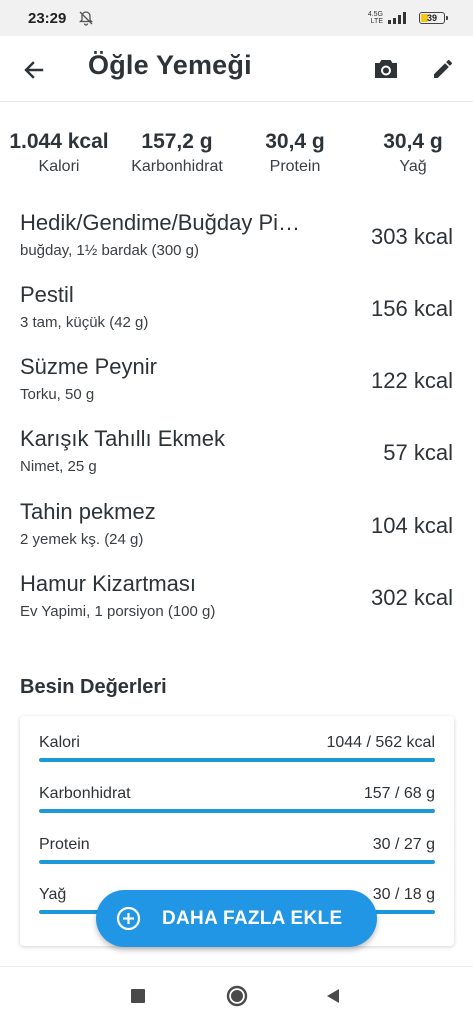 This screenshot has width=473, height=1024. Describe the element at coordinates (53, 894) in the screenshot. I see `nutrient-label: Yağ` at that location.